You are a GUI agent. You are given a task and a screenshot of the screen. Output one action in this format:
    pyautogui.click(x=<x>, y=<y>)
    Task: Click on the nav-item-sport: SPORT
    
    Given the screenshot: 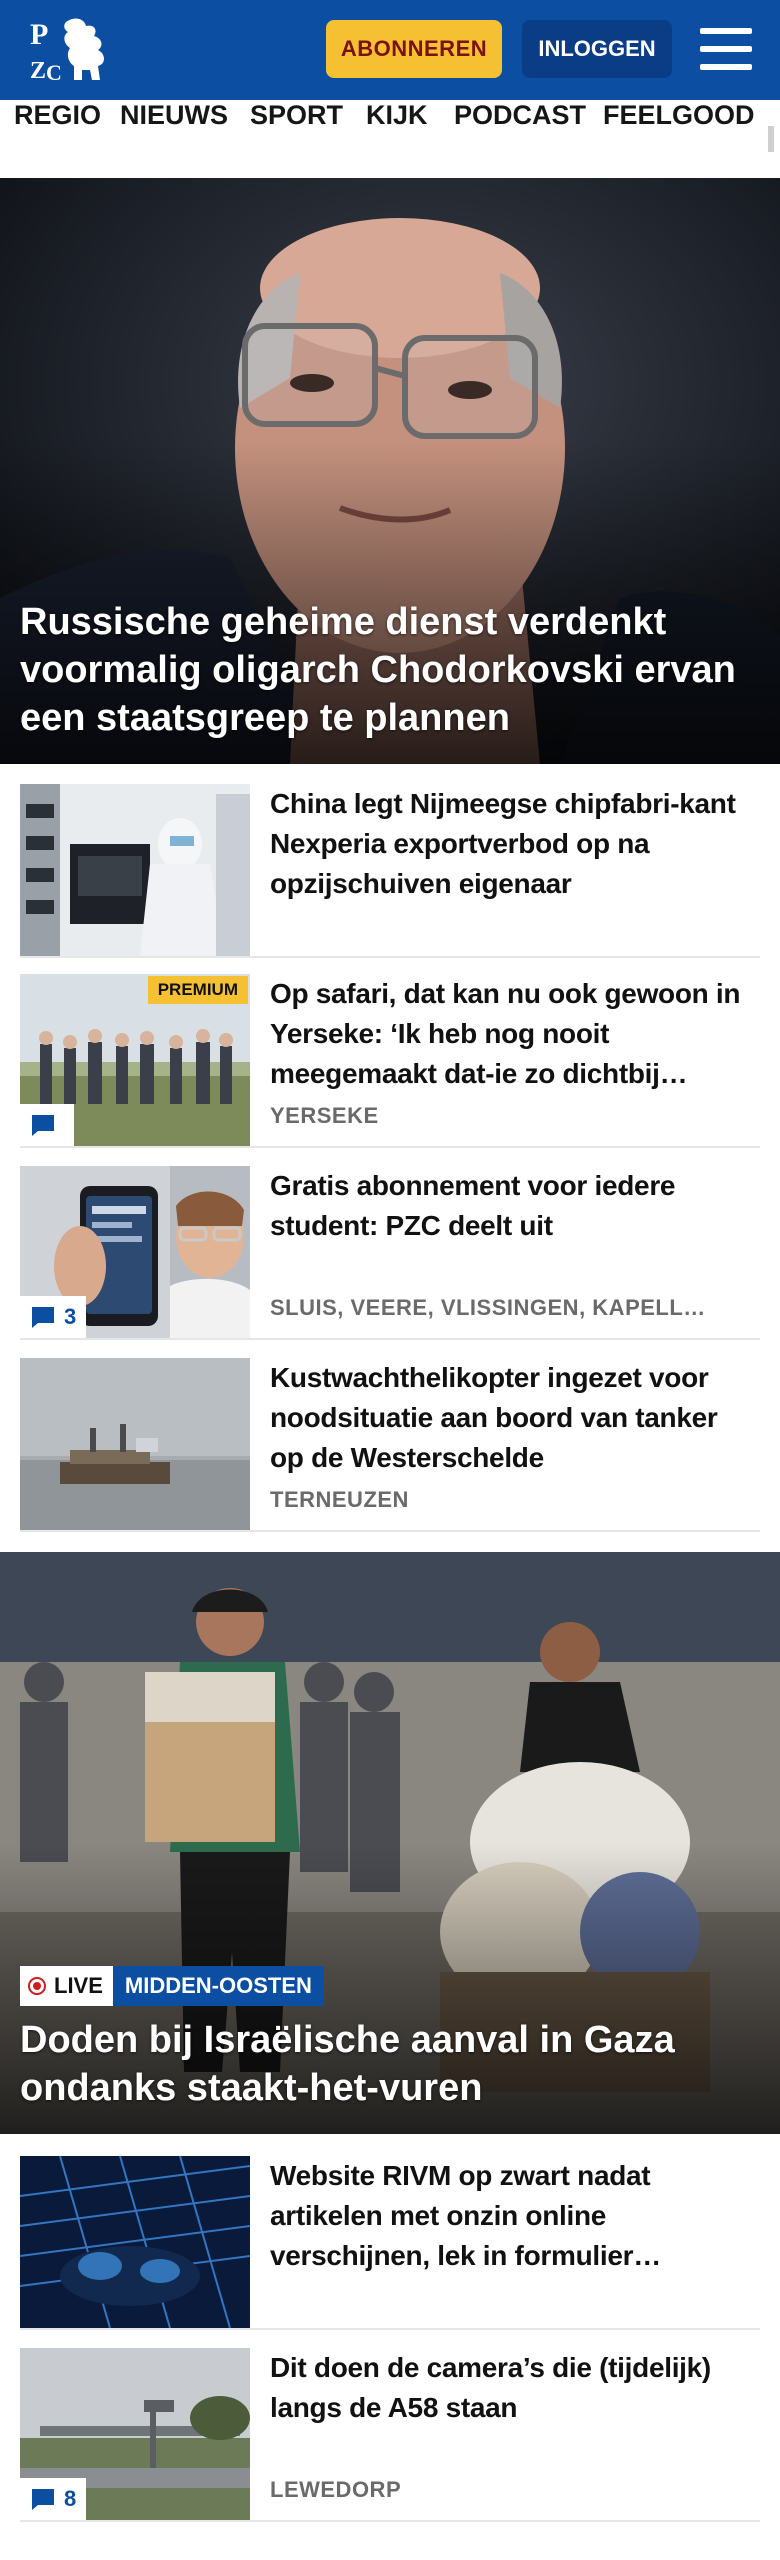 What is the action you would take?
    pyautogui.click(x=296, y=139)
    